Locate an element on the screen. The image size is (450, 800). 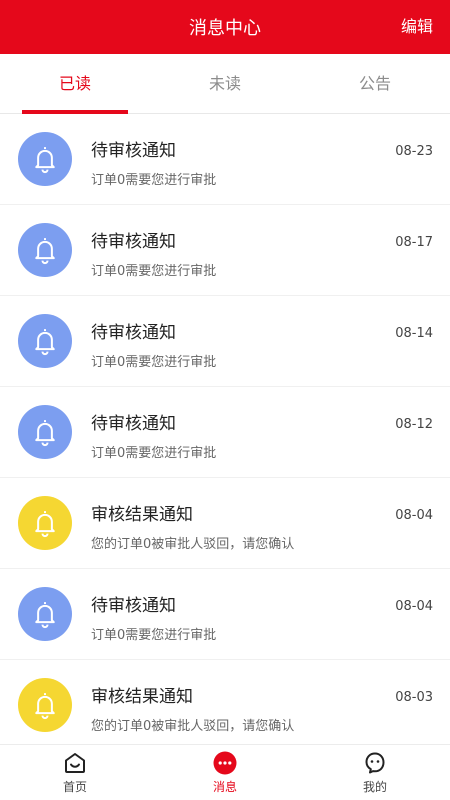
nav-mine: 我的 is located at coordinates (375, 772).